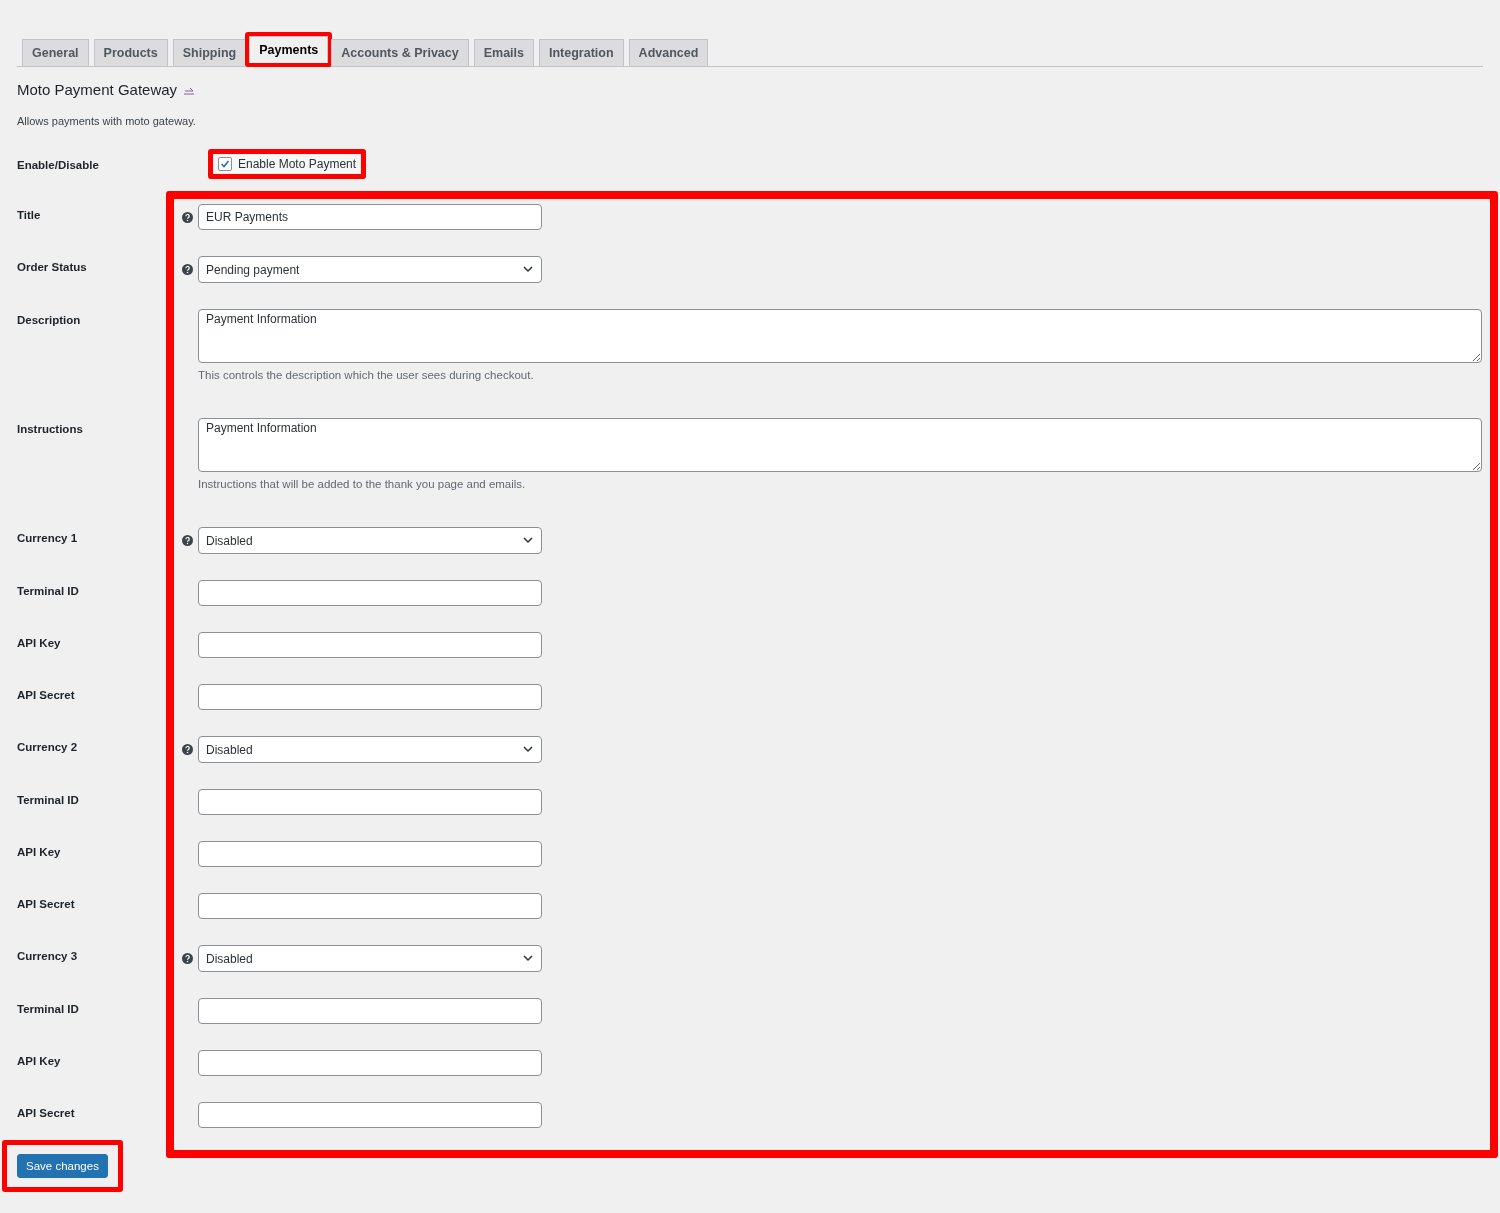 This screenshot has height=1213, width=1500. I want to click on field-label: Currency 3, so click(48, 956).